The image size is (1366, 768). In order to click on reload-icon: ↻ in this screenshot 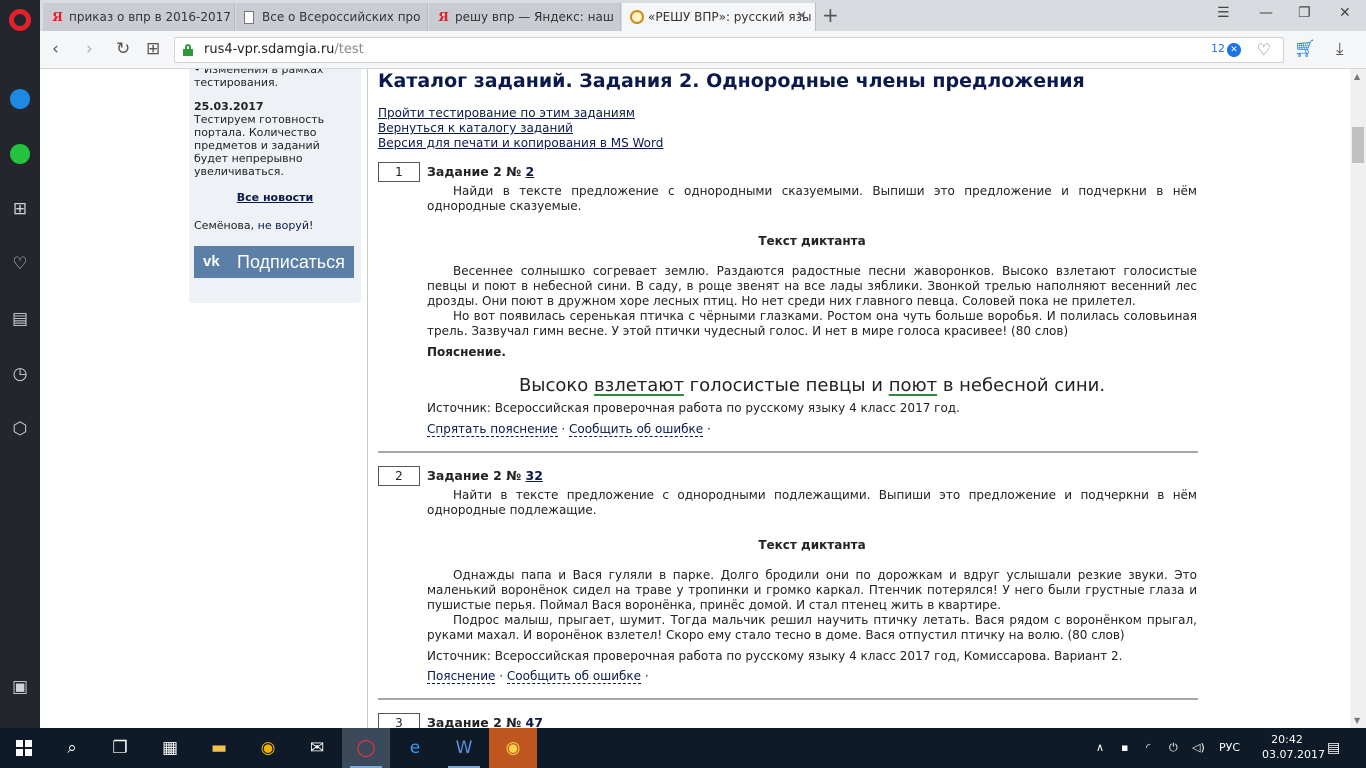, I will do `click(123, 49)`.